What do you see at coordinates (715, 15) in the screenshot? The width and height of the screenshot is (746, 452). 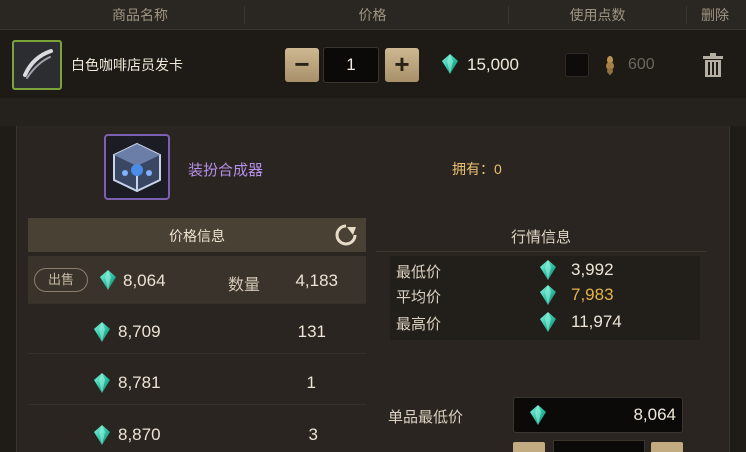 I see `header-delete: 删除` at bounding box center [715, 15].